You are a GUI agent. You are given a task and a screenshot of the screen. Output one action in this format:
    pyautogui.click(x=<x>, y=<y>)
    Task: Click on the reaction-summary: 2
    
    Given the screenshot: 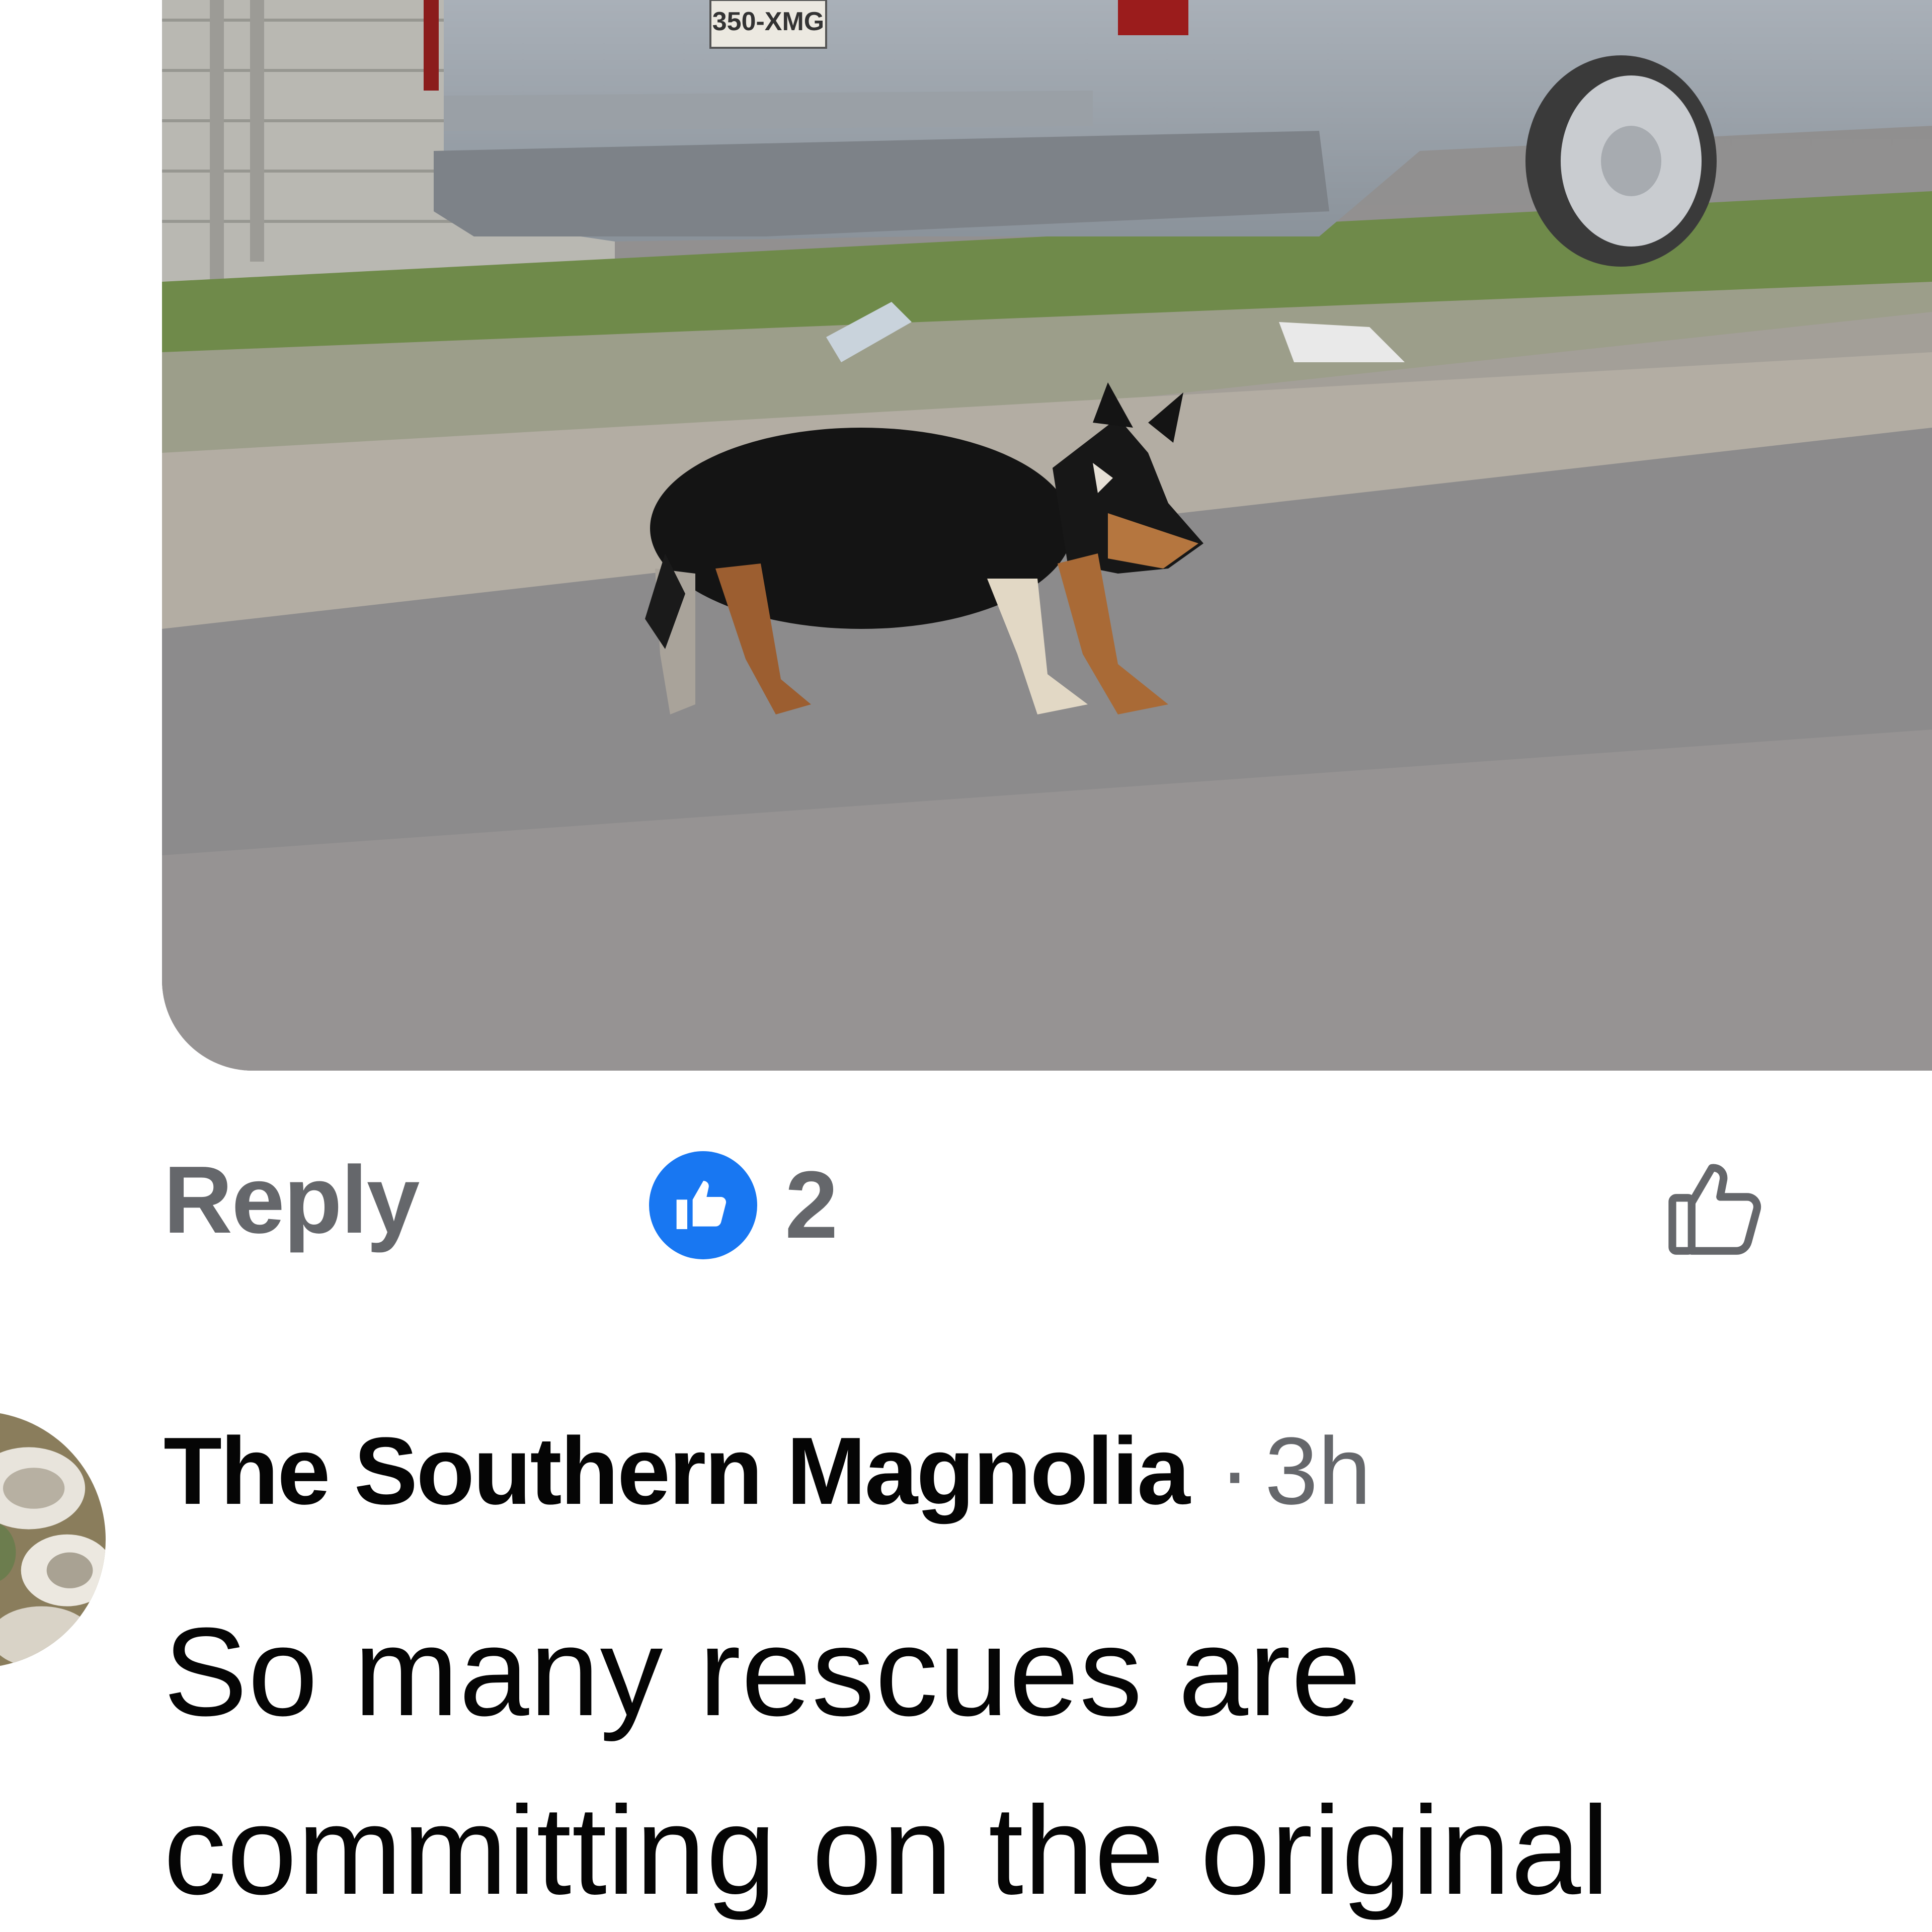 What is the action you would take?
    pyautogui.click(x=743, y=1205)
    